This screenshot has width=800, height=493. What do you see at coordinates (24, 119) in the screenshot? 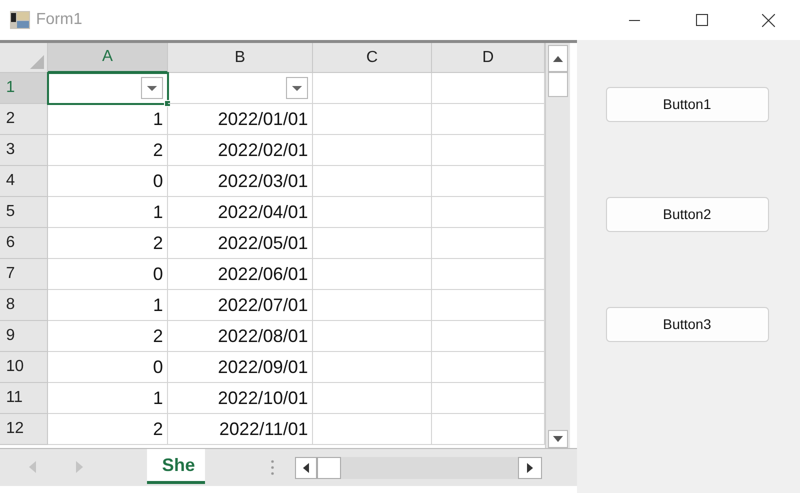
I see `row-header: 2` at bounding box center [24, 119].